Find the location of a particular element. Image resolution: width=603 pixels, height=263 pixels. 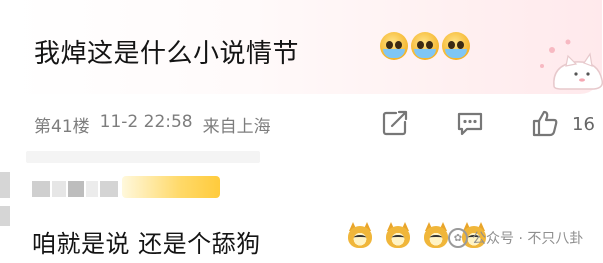

comment-icon is located at coordinates (470, 124).